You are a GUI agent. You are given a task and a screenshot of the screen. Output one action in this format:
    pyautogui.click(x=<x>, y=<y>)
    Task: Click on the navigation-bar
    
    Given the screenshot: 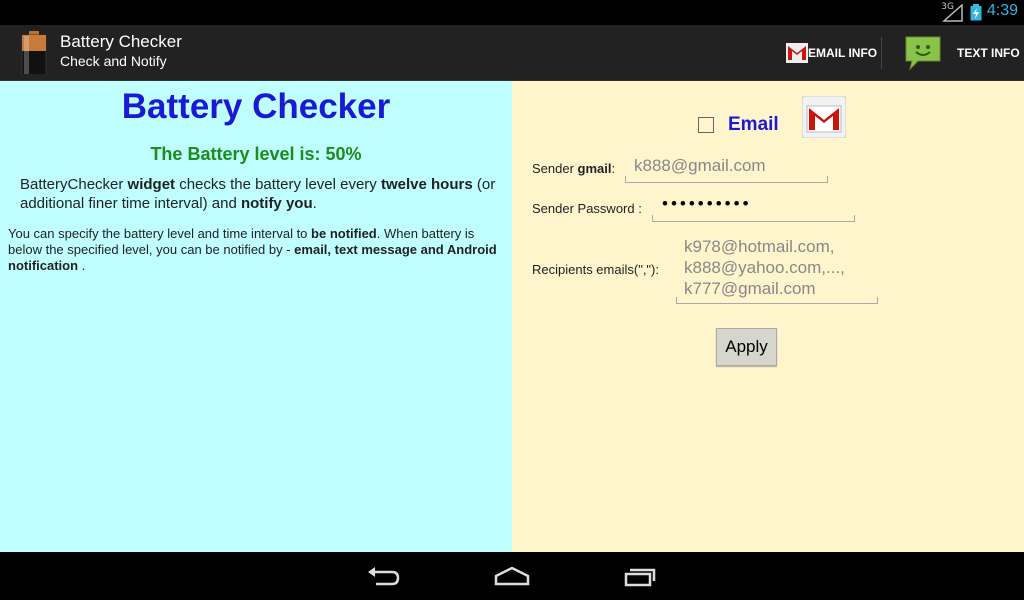 What is the action you would take?
    pyautogui.click(x=512, y=576)
    